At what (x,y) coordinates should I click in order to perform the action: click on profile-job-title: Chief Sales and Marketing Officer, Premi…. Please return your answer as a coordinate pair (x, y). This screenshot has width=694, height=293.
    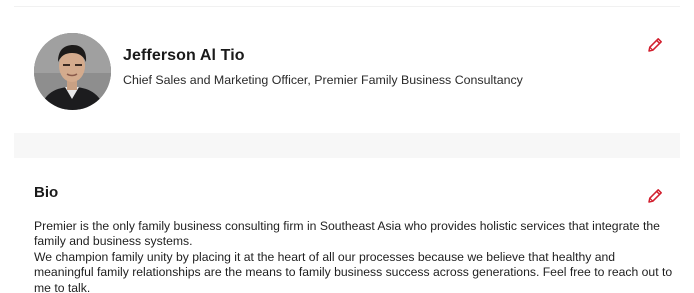
    Looking at the image, I should click on (323, 80).